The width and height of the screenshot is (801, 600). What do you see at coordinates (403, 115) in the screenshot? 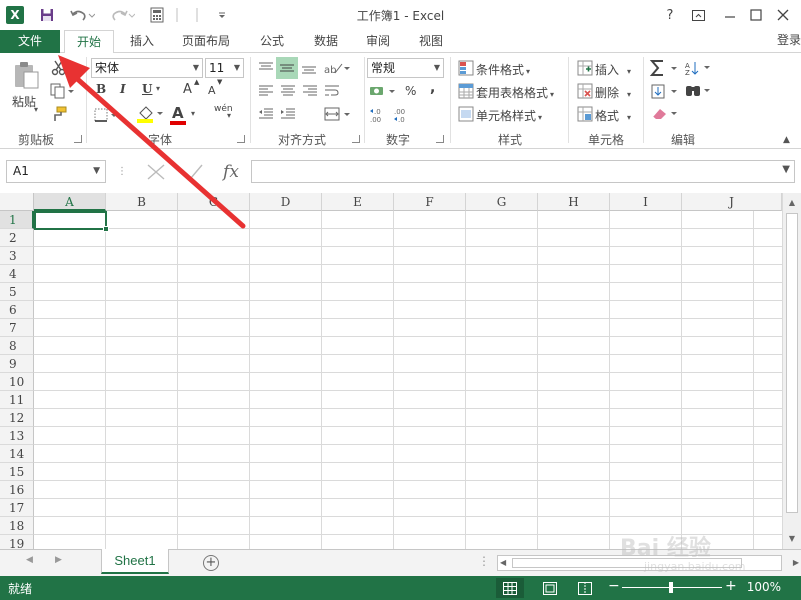
I see `decrease-decimal-icon: .00.0` at bounding box center [403, 115].